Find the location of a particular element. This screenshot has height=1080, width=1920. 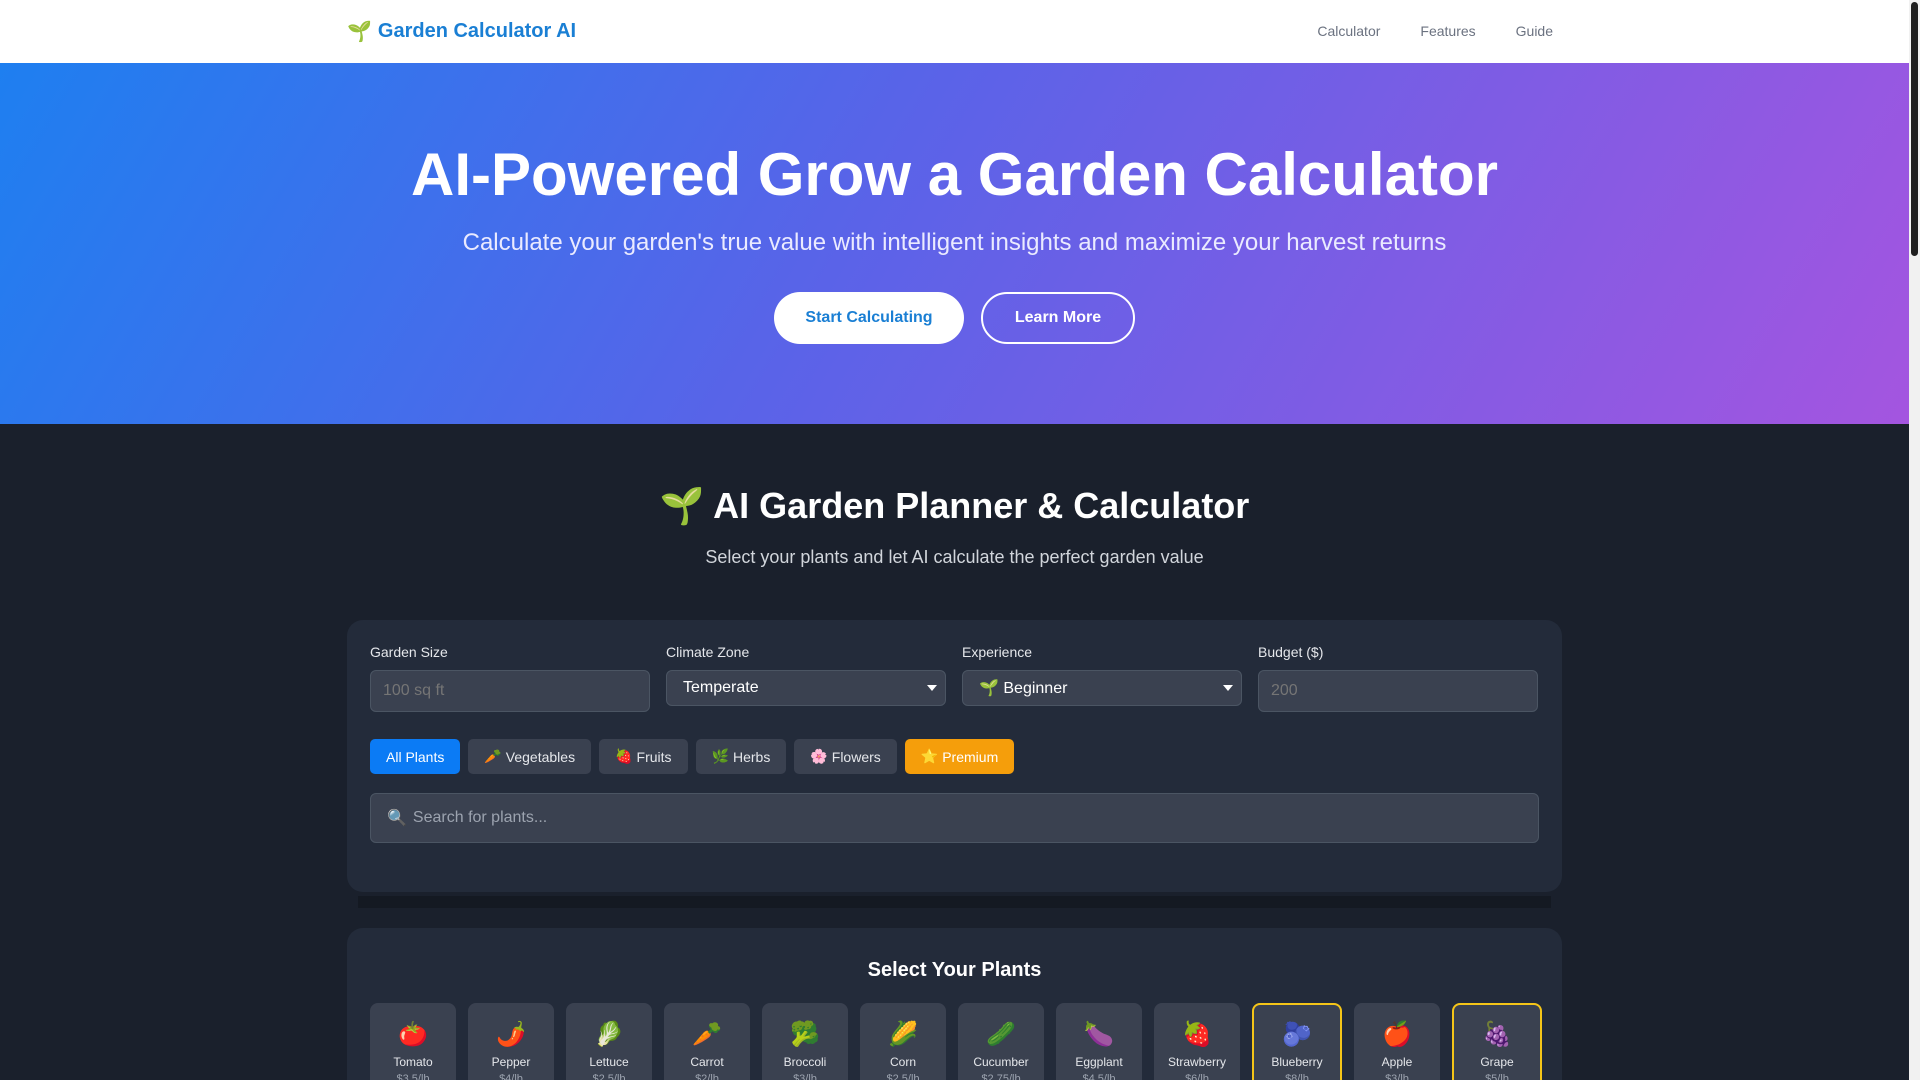

plant-card-apple: 🍎 Apple $3/lb is located at coordinates (1397, 1041).